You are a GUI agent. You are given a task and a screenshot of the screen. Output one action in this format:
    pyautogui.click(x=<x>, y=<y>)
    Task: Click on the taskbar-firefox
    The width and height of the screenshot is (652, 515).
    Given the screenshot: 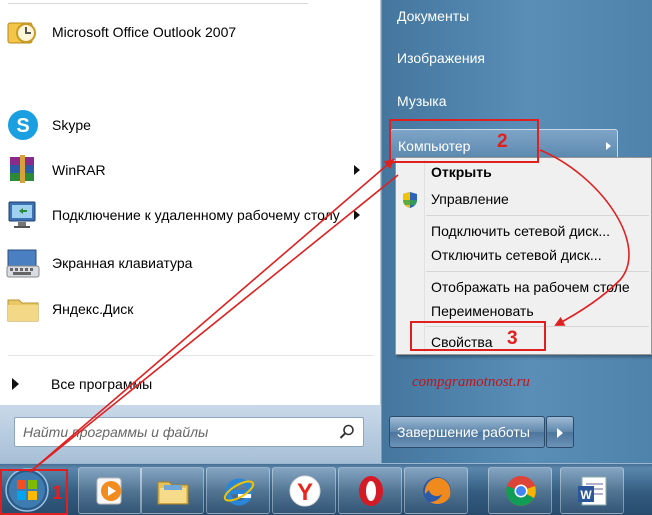 What is the action you would take?
    pyautogui.click(x=436, y=490)
    